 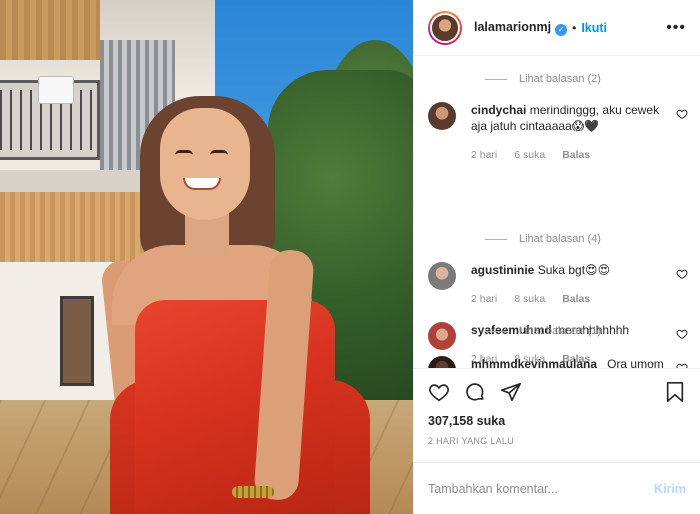 I want to click on comment-item: mhmmdkevinmaulana_ Ora umom, so click(x=558, y=362).